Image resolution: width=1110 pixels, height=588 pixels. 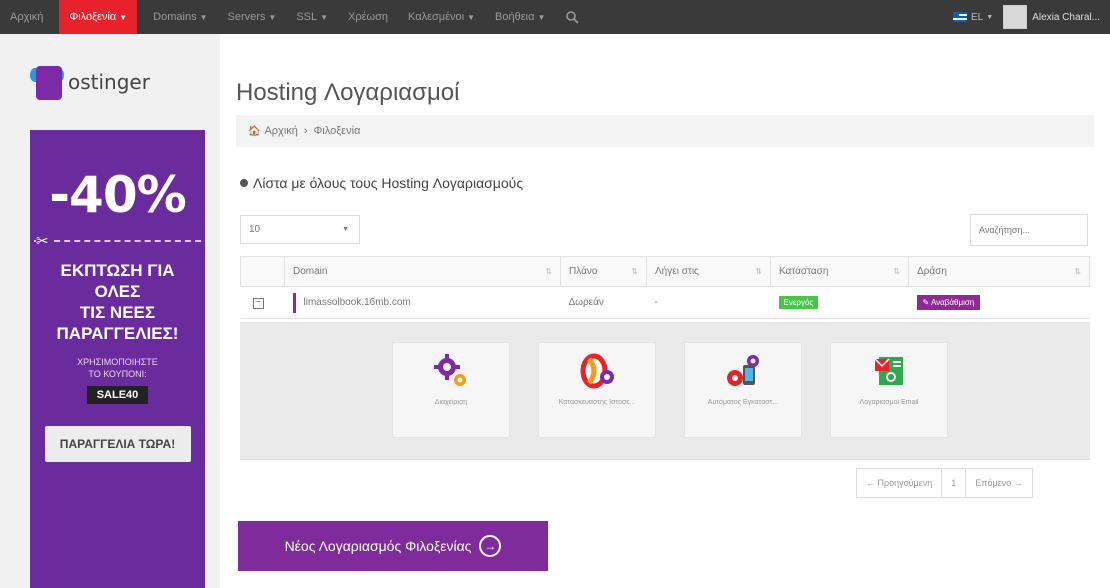 I want to click on nav-label: SSL, so click(x=307, y=17).